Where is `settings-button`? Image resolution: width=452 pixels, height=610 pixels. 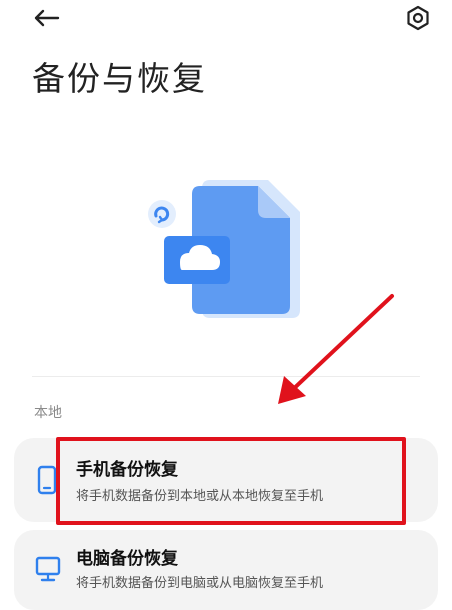
settings-button is located at coordinates (418, 18).